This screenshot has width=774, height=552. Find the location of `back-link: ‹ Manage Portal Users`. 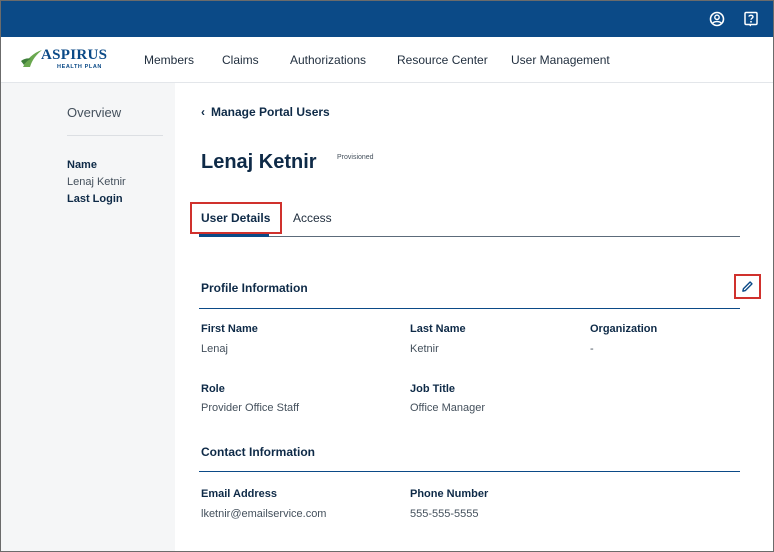

back-link: ‹ Manage Portal Users is located at coordinates (265, 112).